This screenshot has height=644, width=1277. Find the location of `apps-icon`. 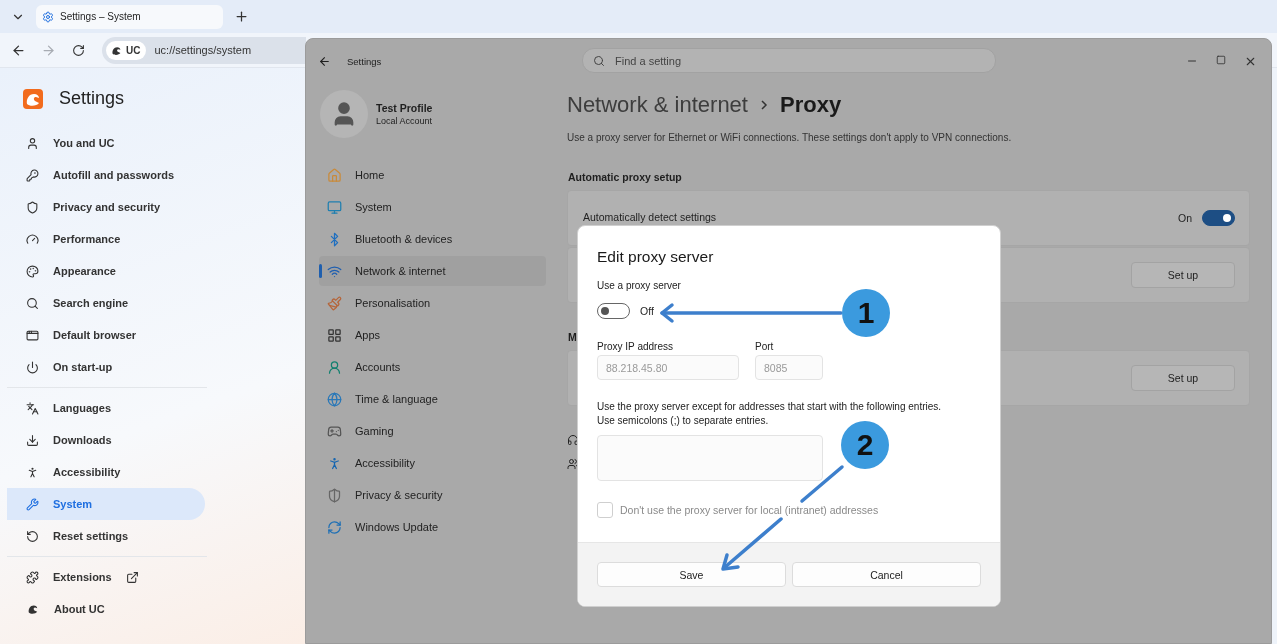

apps-icon is located at coordinates (334, 335).